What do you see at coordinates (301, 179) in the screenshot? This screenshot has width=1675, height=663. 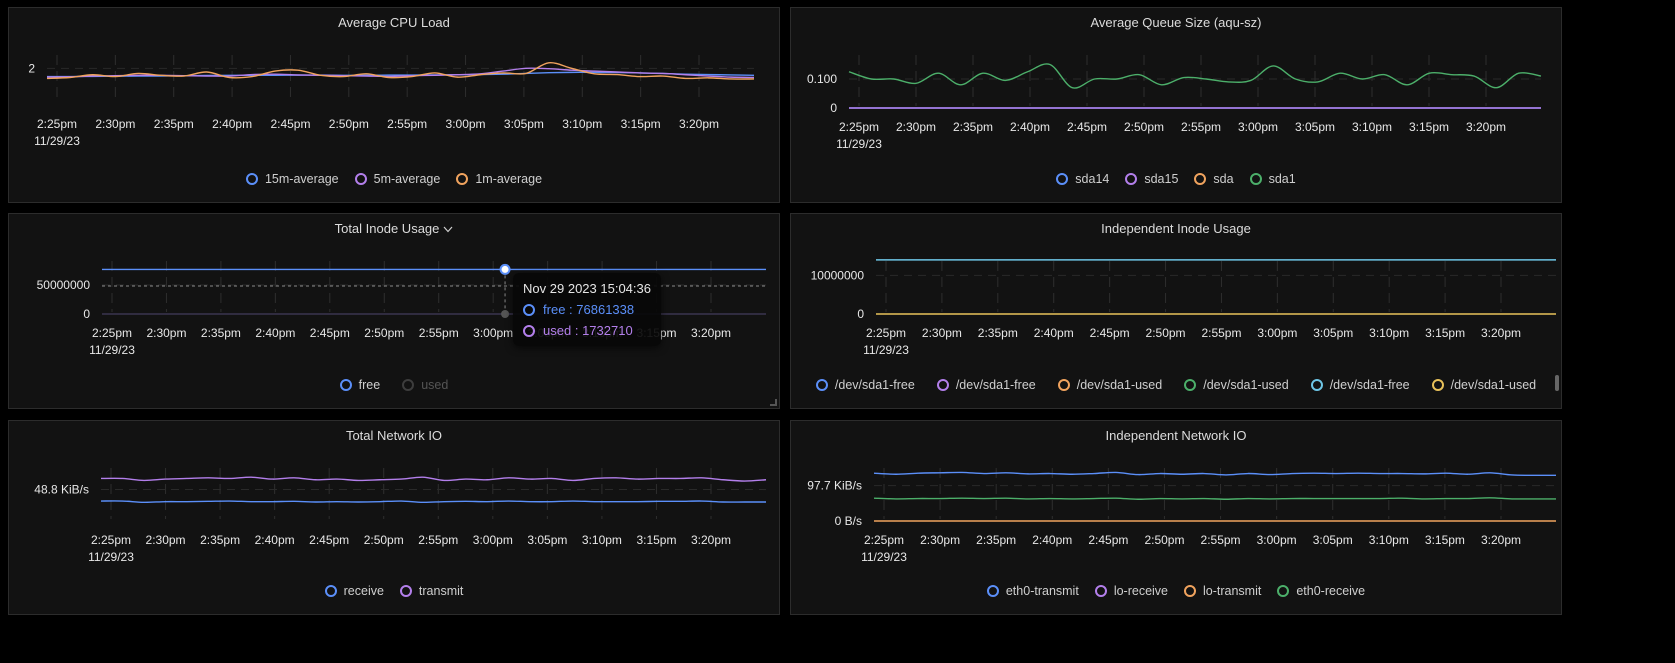 I see `legend-label: 15m-average` at bounding box center [301, 179].